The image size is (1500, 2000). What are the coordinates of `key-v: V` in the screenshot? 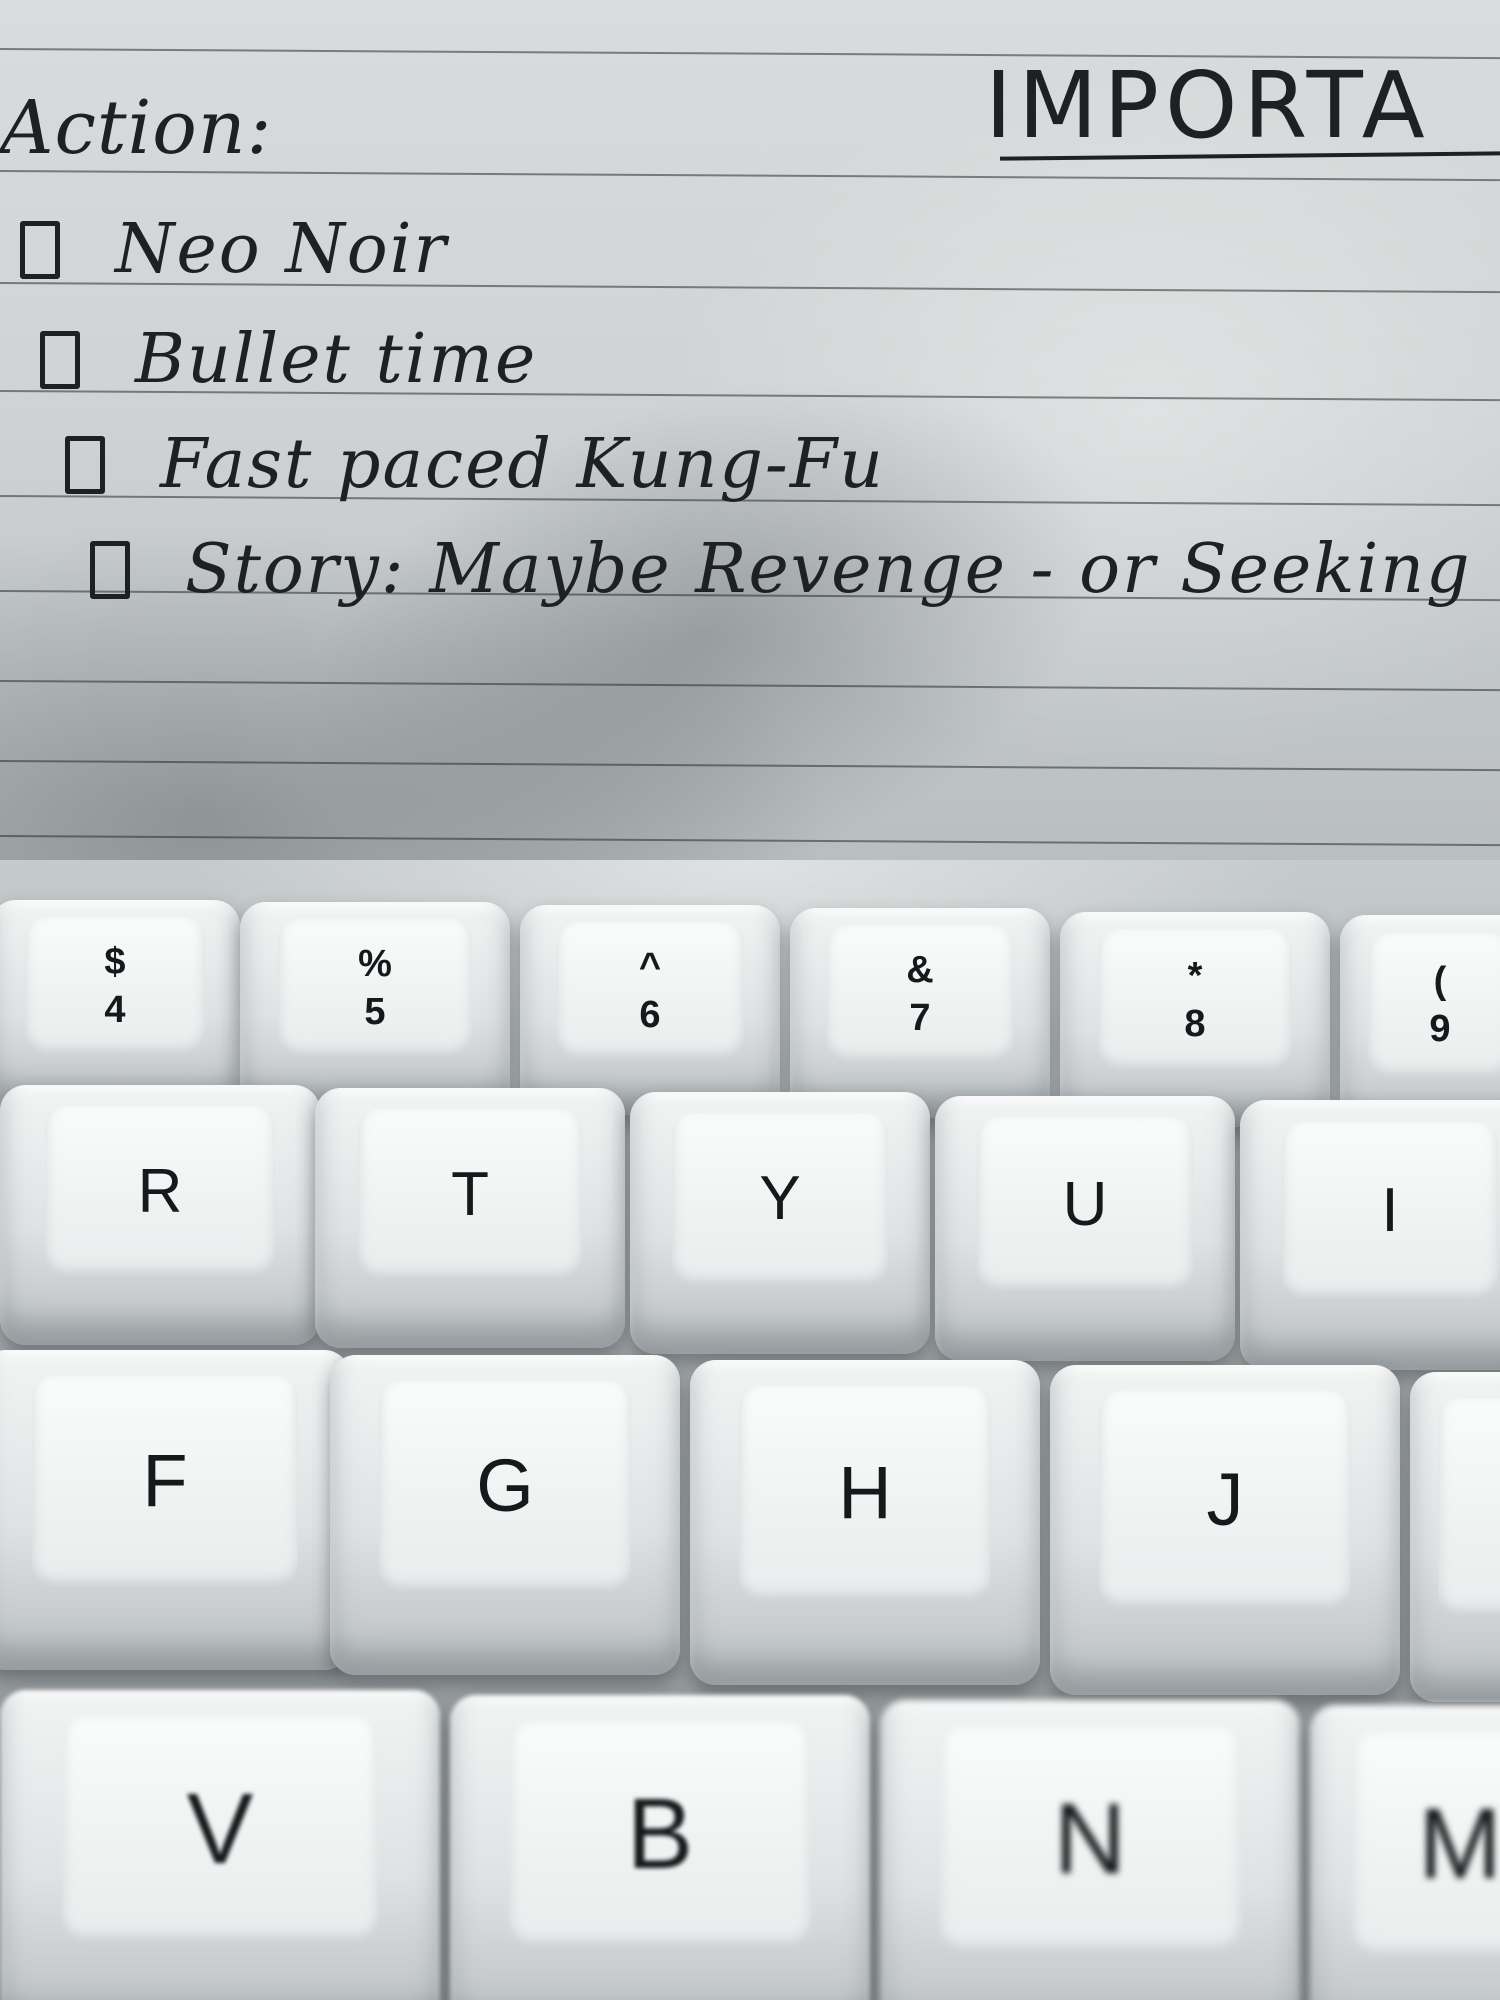 It's located at (220, 1845).